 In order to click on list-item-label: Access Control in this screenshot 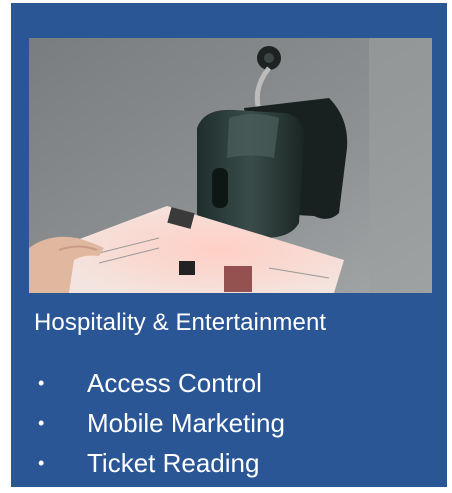, I will do `click(174, 383)`.